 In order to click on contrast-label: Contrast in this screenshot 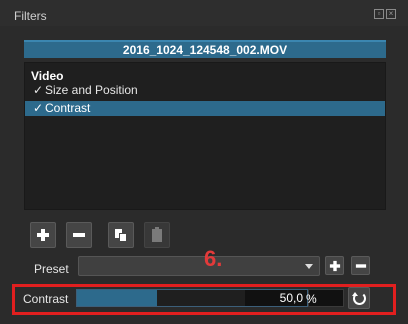, I will do `click(46, 299)`.